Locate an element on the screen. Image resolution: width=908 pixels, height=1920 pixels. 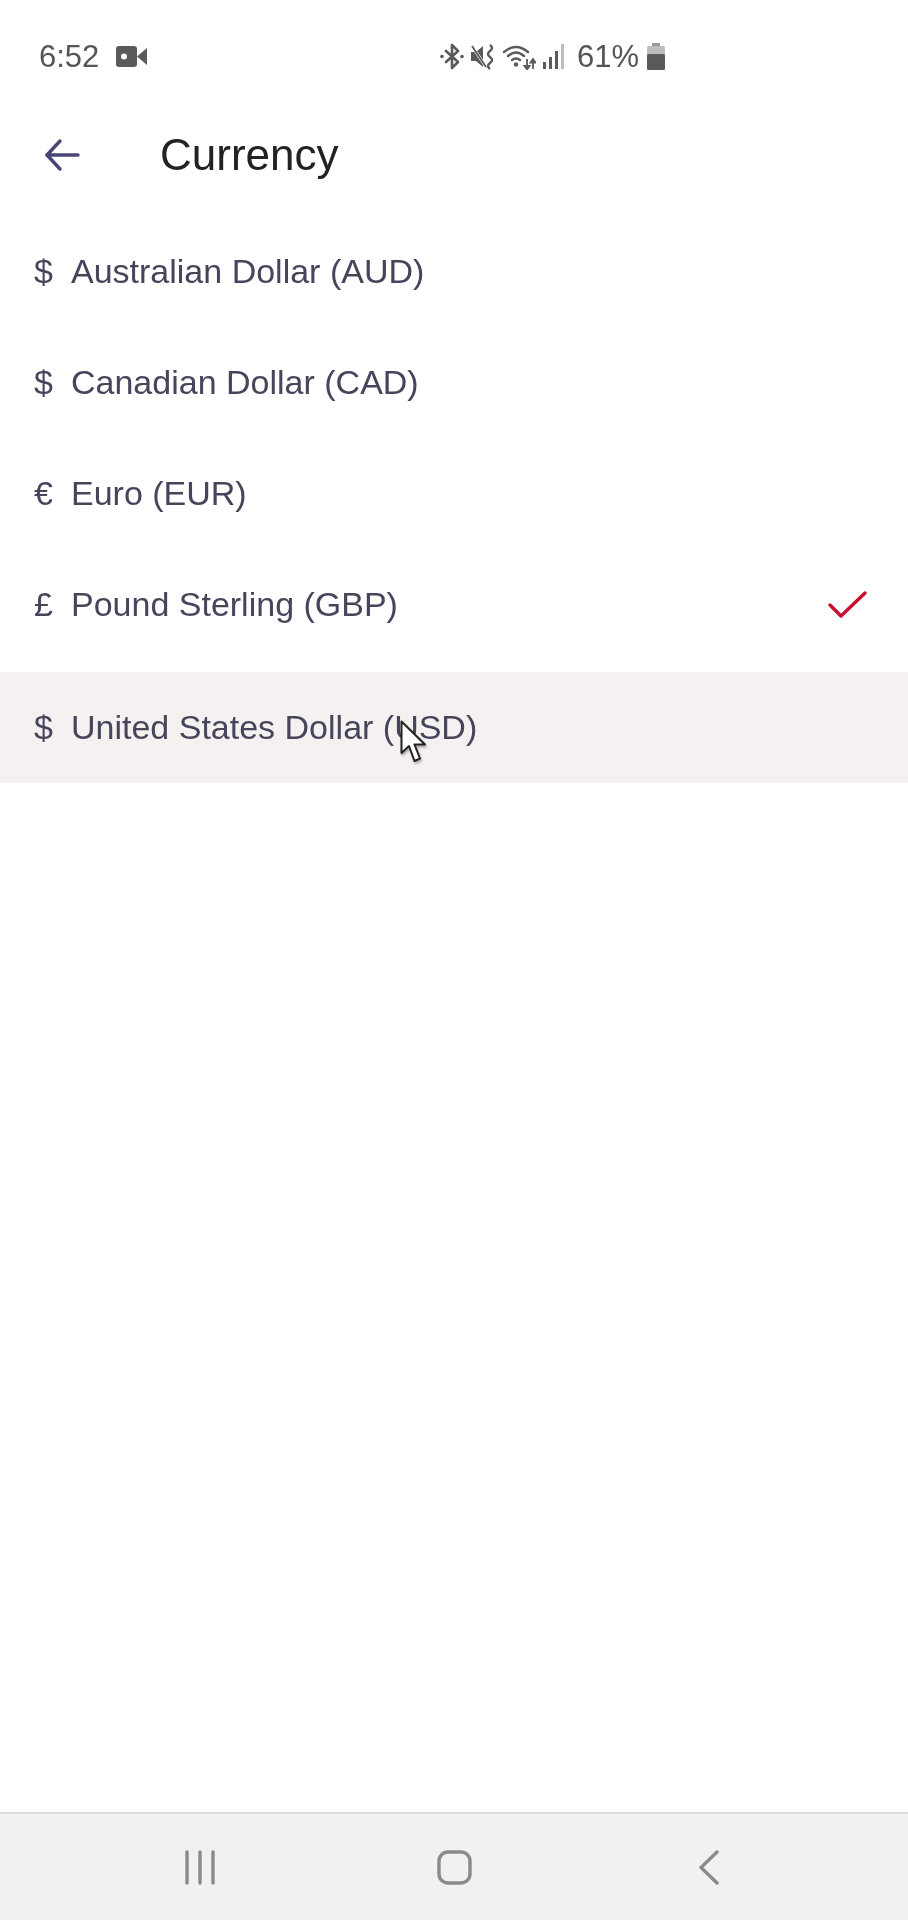
chevron-left-icon is located at coordinates (709, 1867).